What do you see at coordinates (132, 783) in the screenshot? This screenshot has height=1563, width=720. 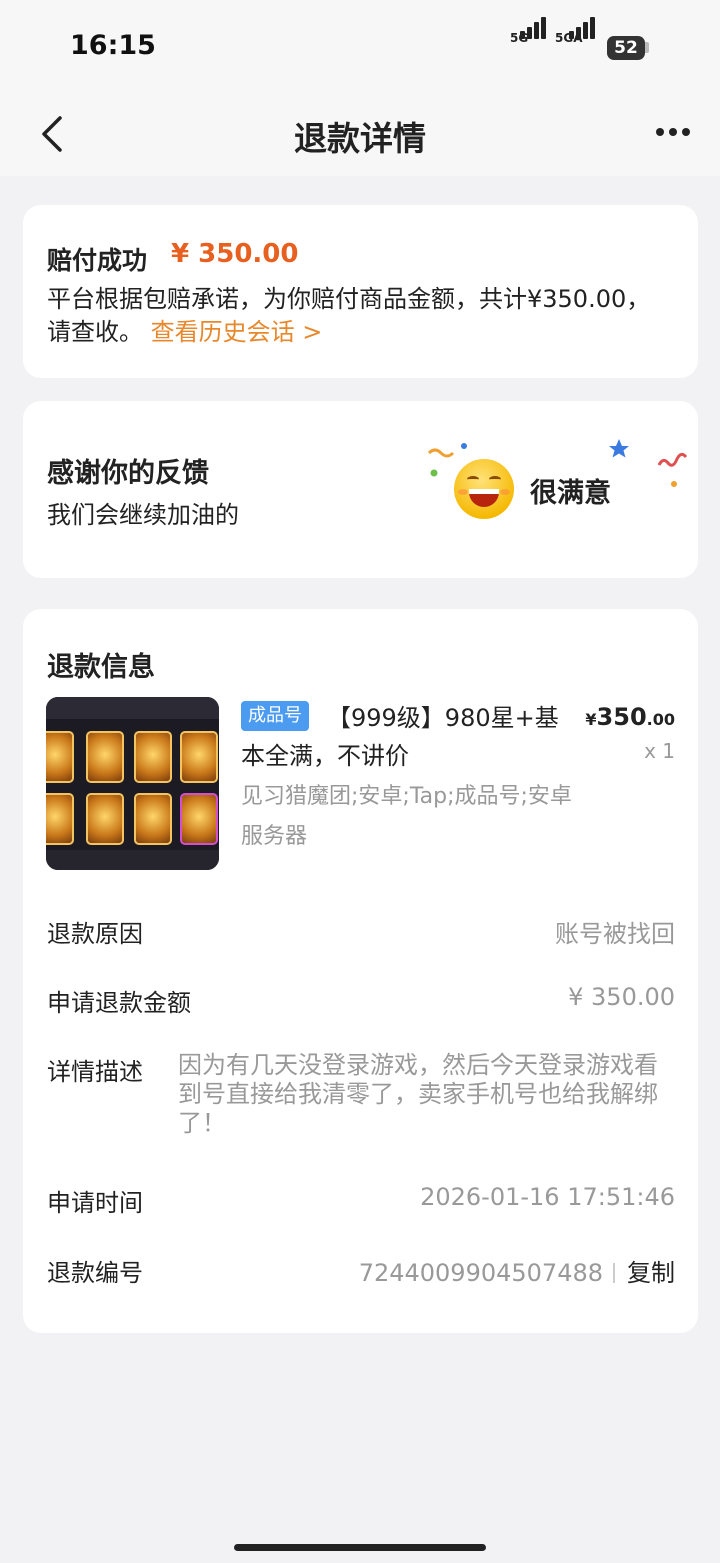 I see `product-thumbnail` at bounding box center [132, 783].